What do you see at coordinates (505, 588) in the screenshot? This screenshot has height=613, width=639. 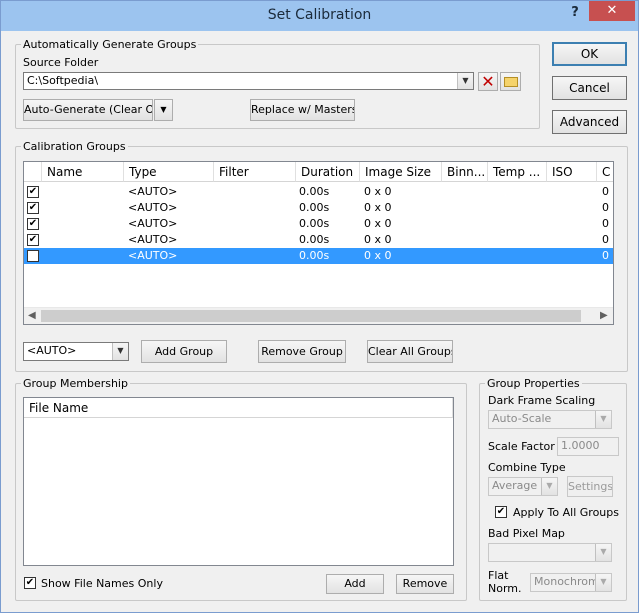 I see `flat-norm-label-line2: Norm.` at bounding box center [505, 588].